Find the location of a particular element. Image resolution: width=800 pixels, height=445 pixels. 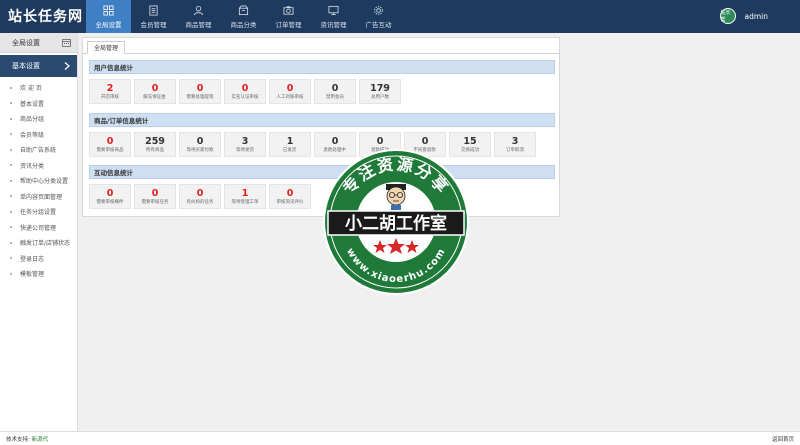

stat-value: 259 is located at coordinates (155, 141).